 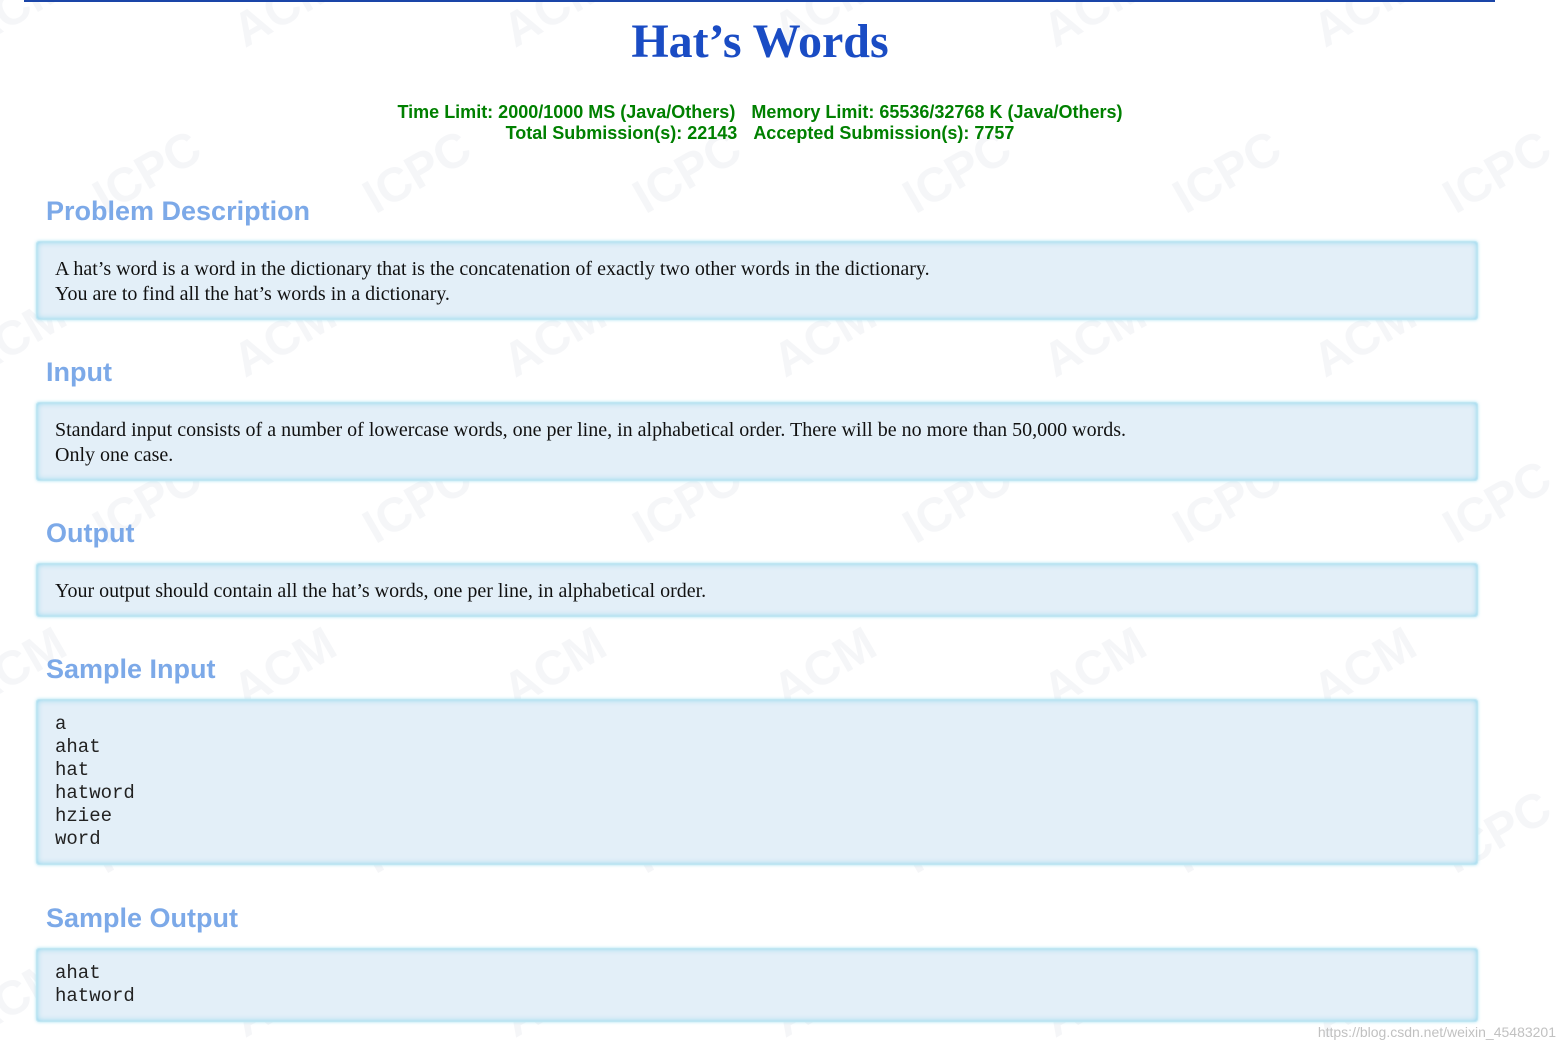 What do you see at coordinates (90, 533) in the screenshot?
I see `section-heading-output: Output` at bounding box center [90, 533].